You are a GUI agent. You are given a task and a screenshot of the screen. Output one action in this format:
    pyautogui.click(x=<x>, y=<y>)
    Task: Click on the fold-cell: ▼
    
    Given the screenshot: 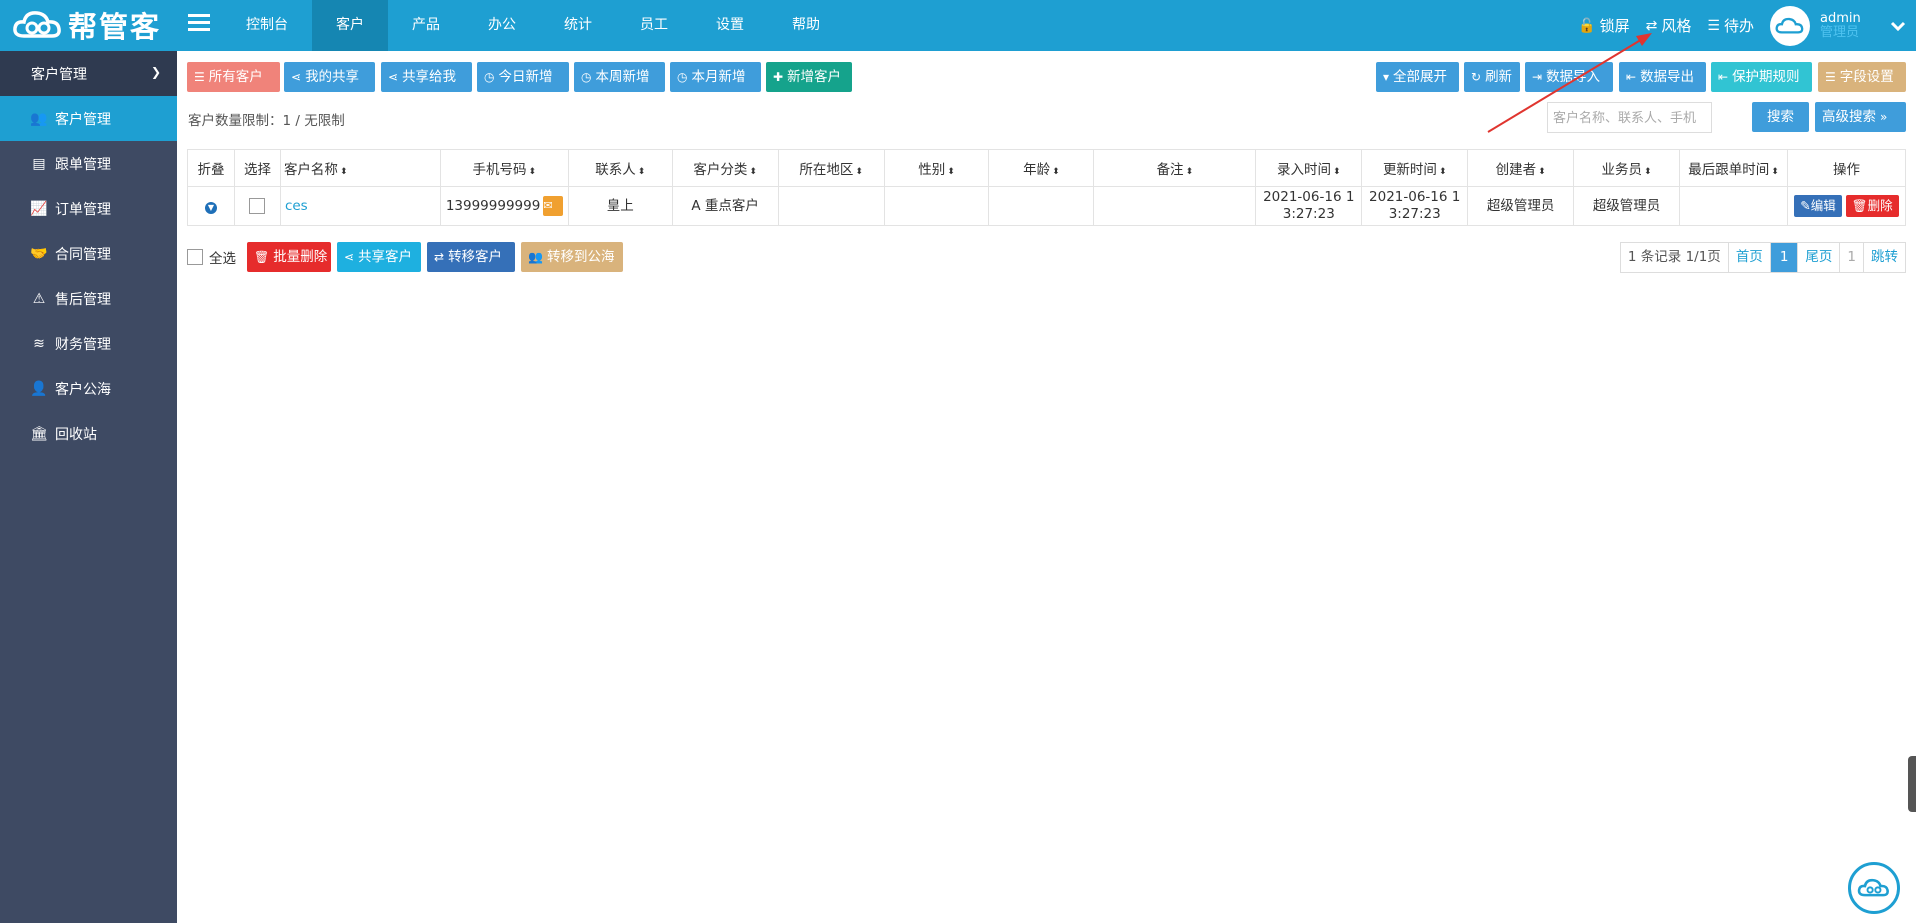 What is the action you would take?
    pyautogui.click(x=211, y=206)
    